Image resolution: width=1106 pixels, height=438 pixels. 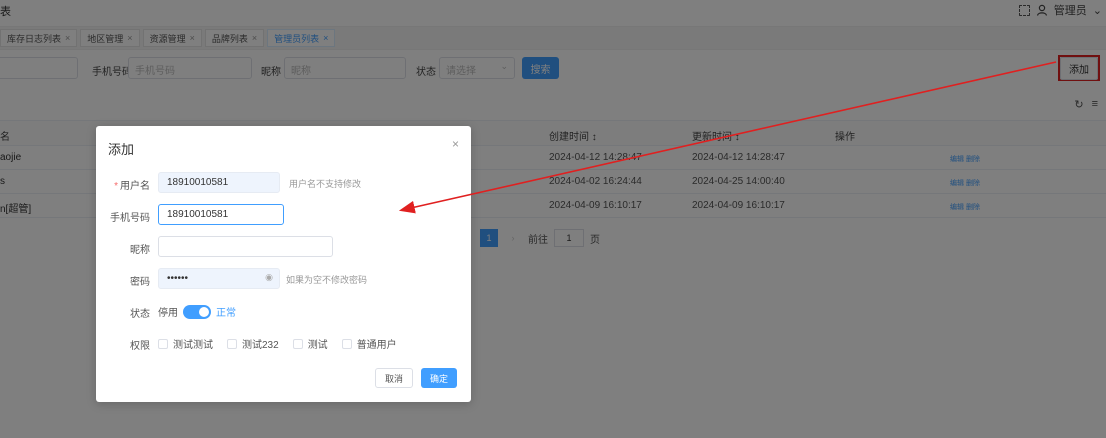 I want to click on nick-input, so click(x=245, y=246).